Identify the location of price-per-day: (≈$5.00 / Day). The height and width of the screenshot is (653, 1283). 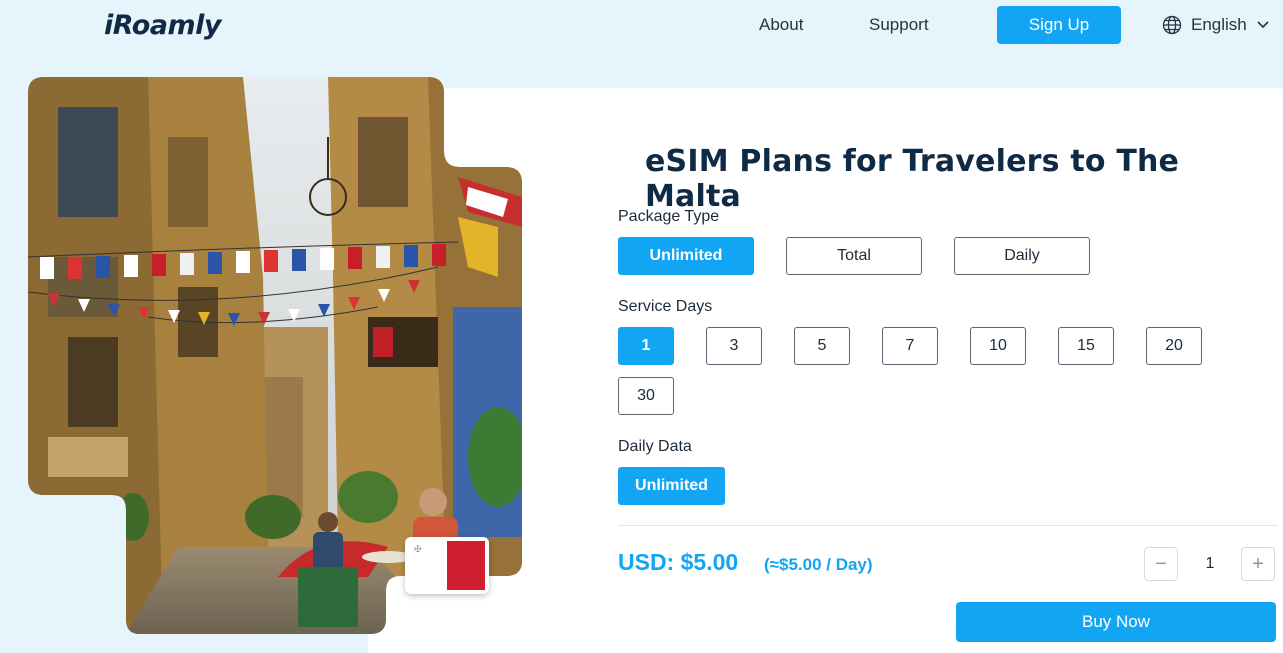
(818, 564).